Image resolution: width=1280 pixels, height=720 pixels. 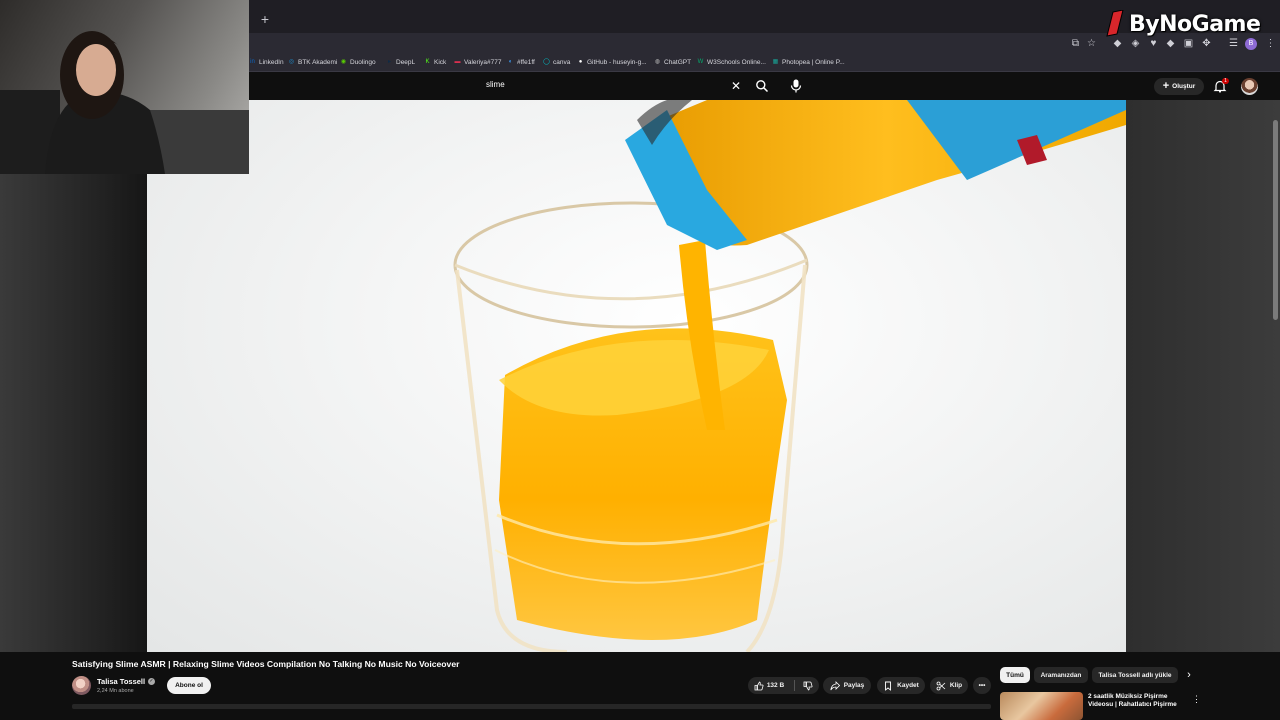 I want to click on bookmark-item: ◎ BTK Akademi, so click(x=313, y=62).